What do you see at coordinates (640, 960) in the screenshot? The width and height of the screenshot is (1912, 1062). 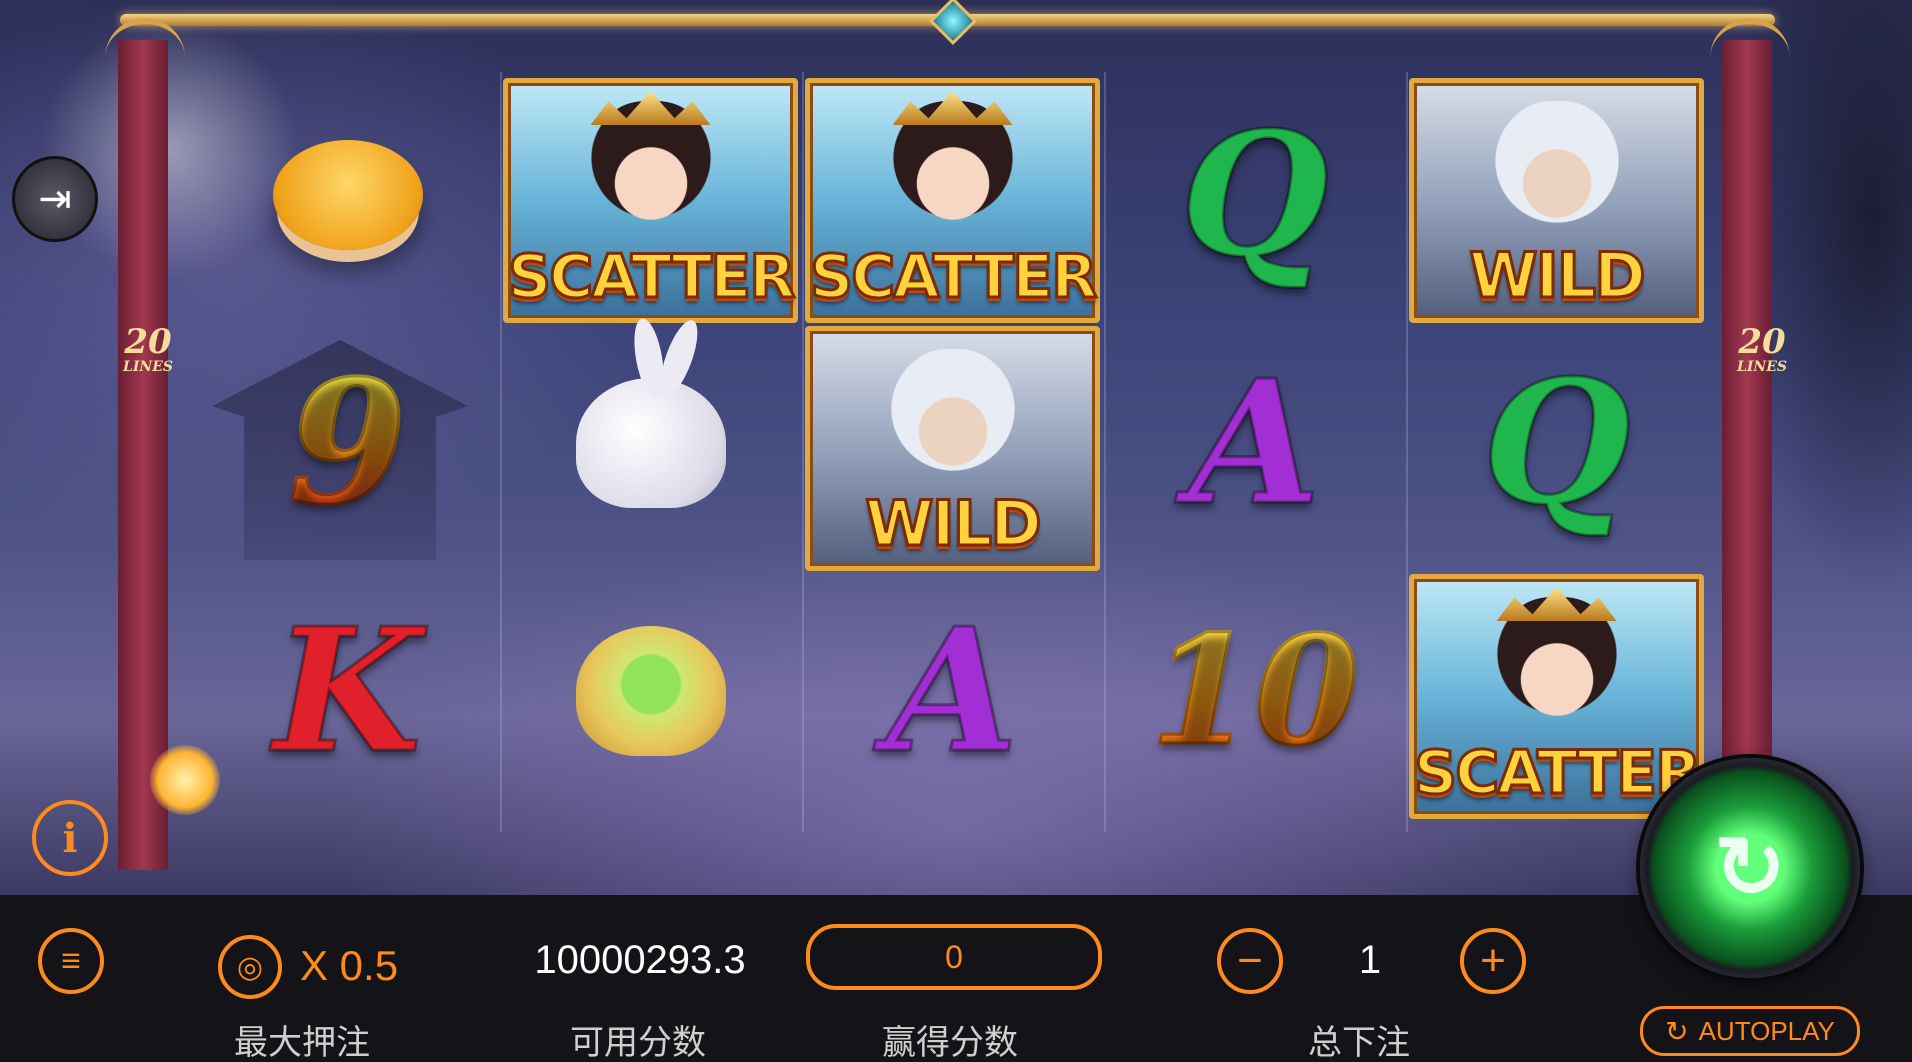 I see `balance-value: 10000293.3` at bounding box center [640, 960].